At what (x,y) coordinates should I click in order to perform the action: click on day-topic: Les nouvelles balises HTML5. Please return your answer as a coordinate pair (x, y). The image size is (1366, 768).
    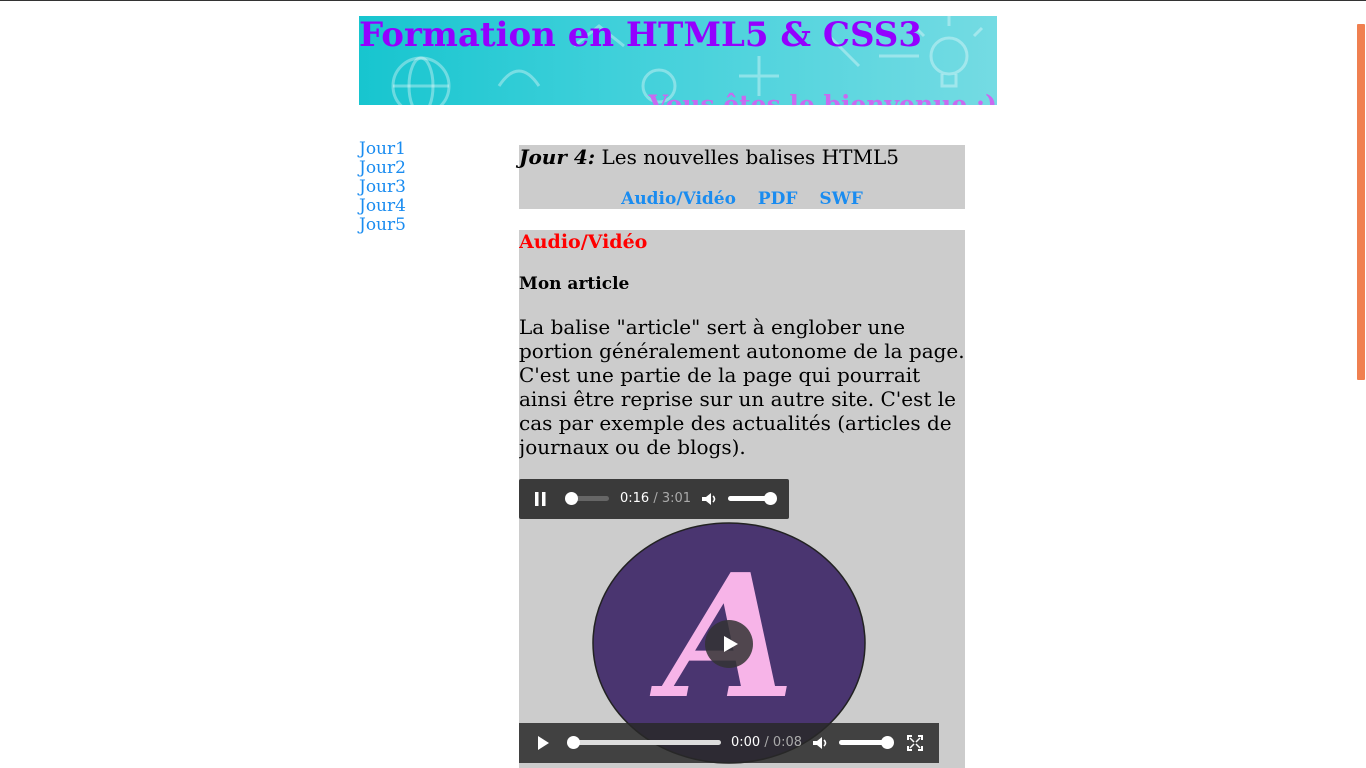
    Looking at the image, I should click on (750, 157).